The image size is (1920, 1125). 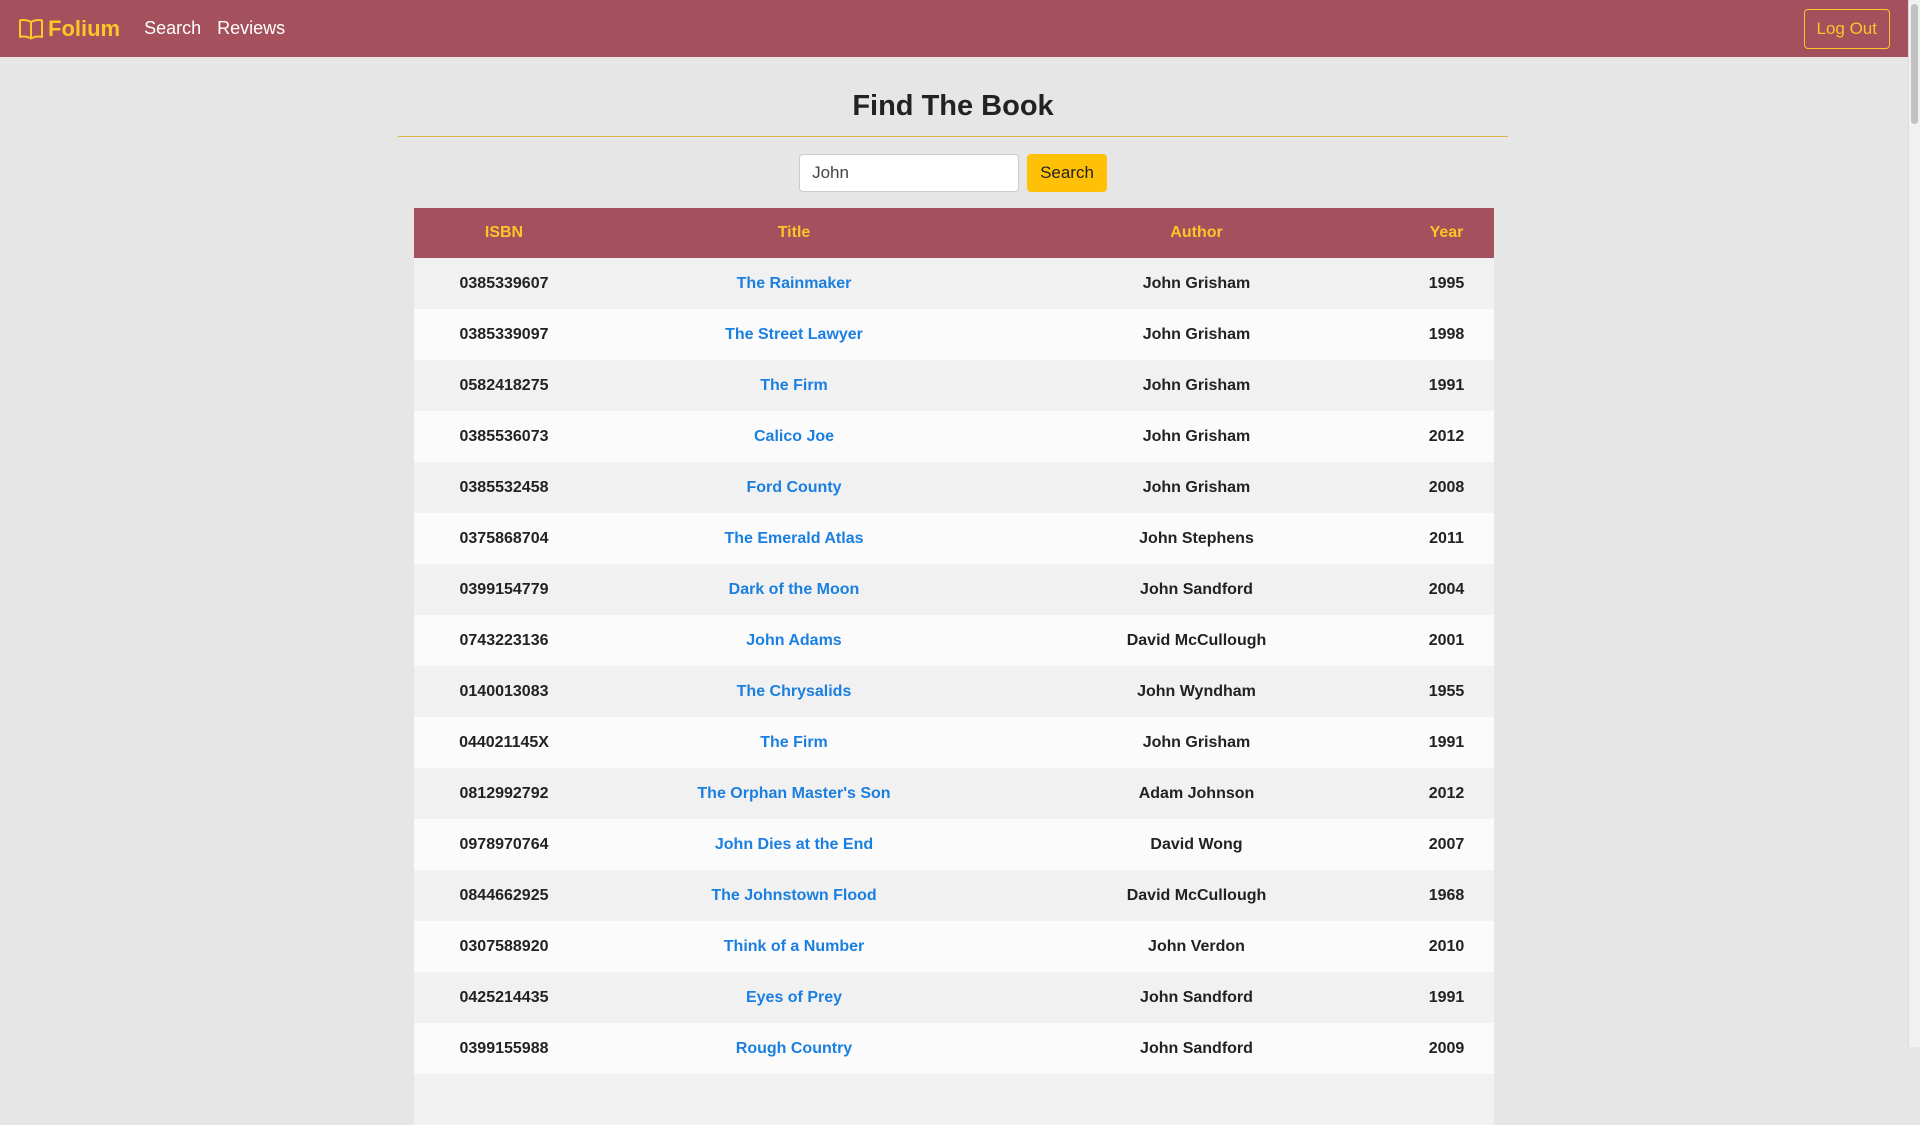 I want to click on search-button: Search, so click(x=1067, y=173).